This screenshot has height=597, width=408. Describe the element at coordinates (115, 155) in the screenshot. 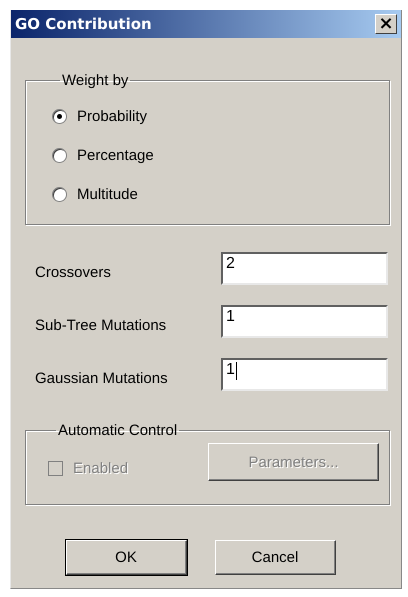

I see `radio-label: Percentage` at that location.